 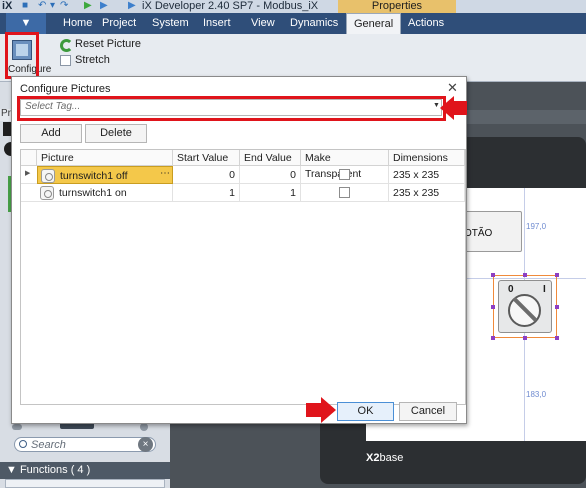 I want to click on column-header-dimensions: Dimensions, so click(x=427, y=158).